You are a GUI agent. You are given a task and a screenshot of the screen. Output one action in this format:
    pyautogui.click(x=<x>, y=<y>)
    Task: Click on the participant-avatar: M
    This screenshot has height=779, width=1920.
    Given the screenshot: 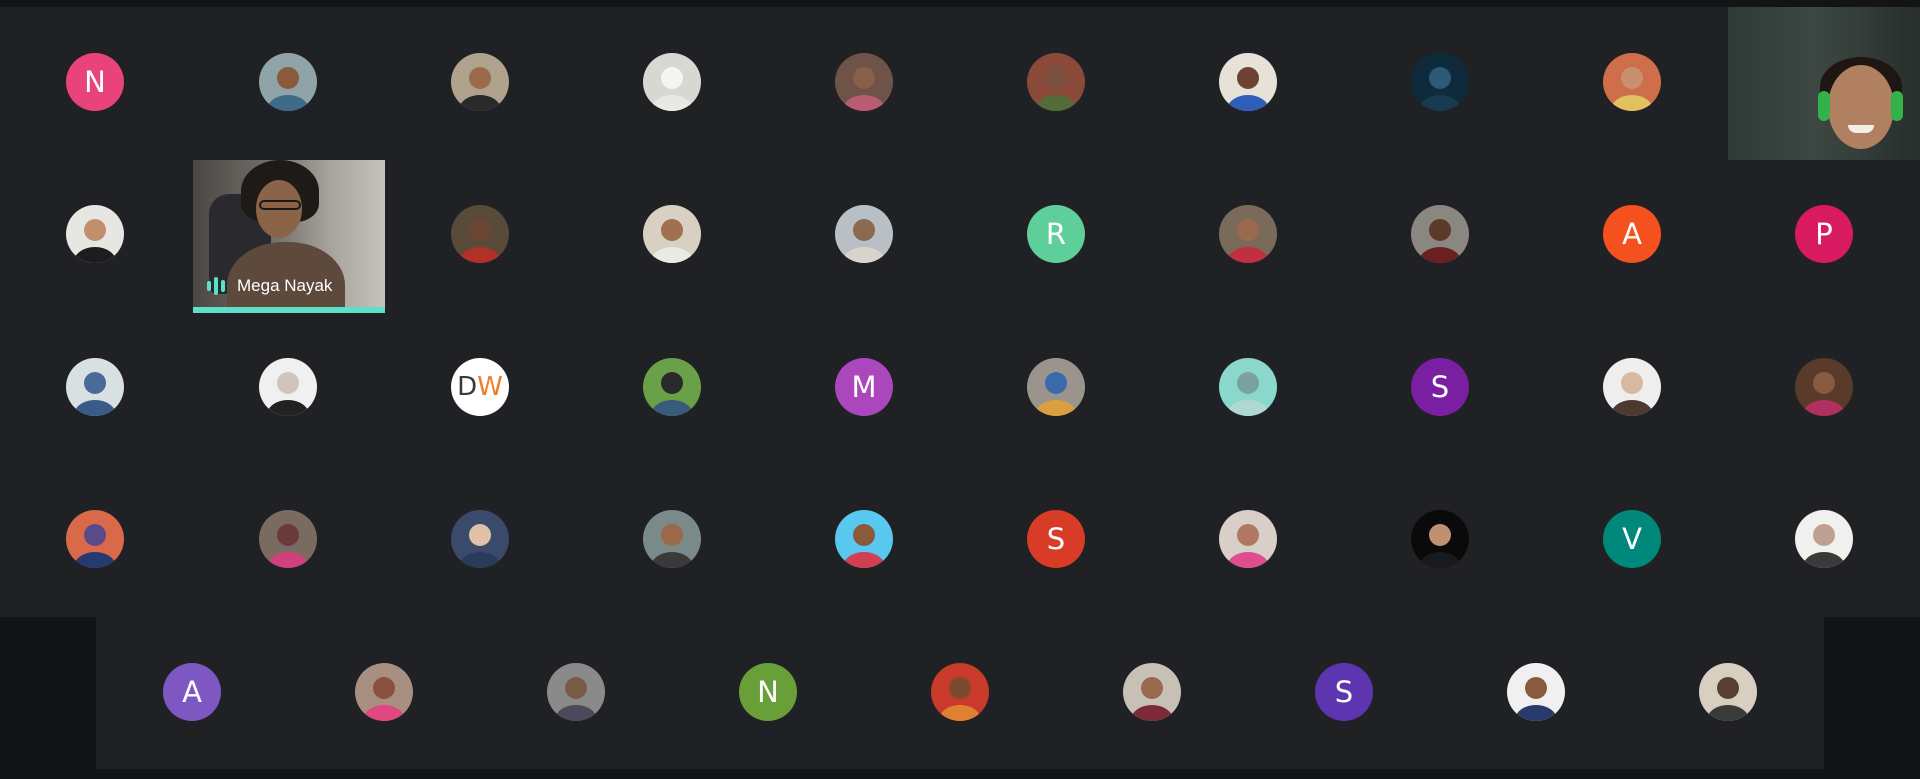 What is the action you would take?
    pyautogui.click(x=864, y=387)
    